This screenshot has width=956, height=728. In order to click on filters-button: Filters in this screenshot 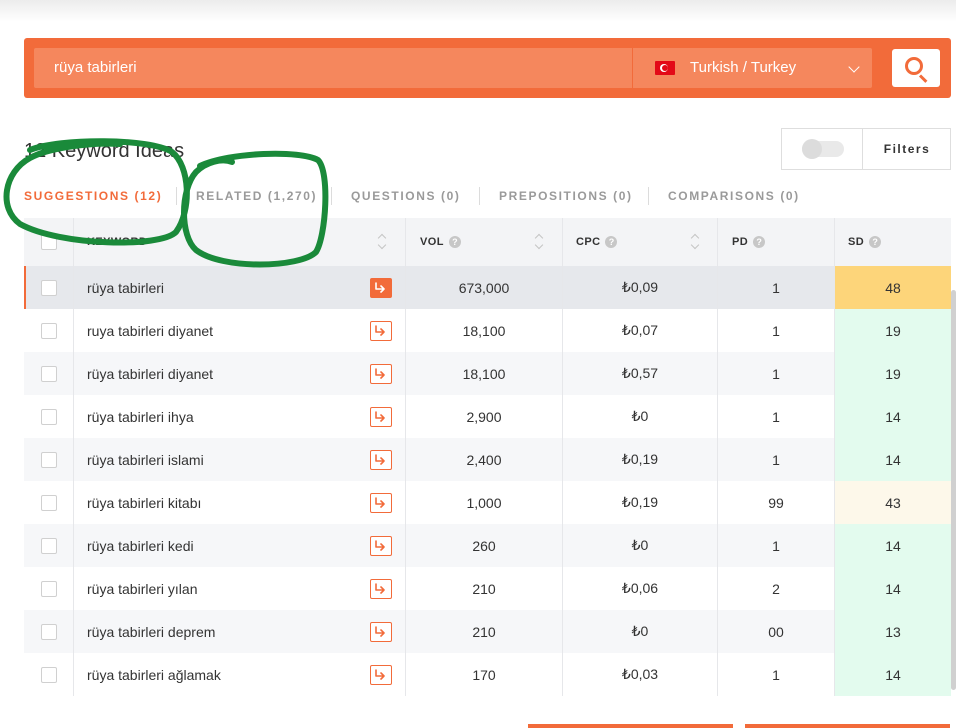, I will do `click(907, 149)`.